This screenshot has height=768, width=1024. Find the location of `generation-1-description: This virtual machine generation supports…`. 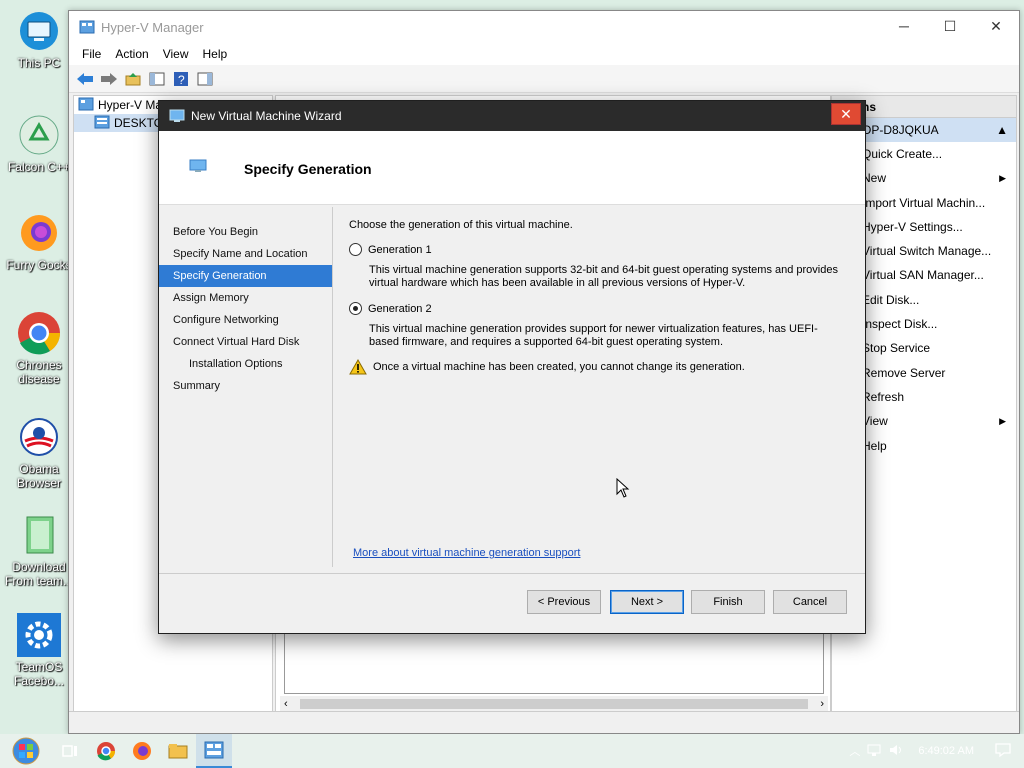

generation-1-description: This virtual machine generation supports… is located at coordinates (603, 276).